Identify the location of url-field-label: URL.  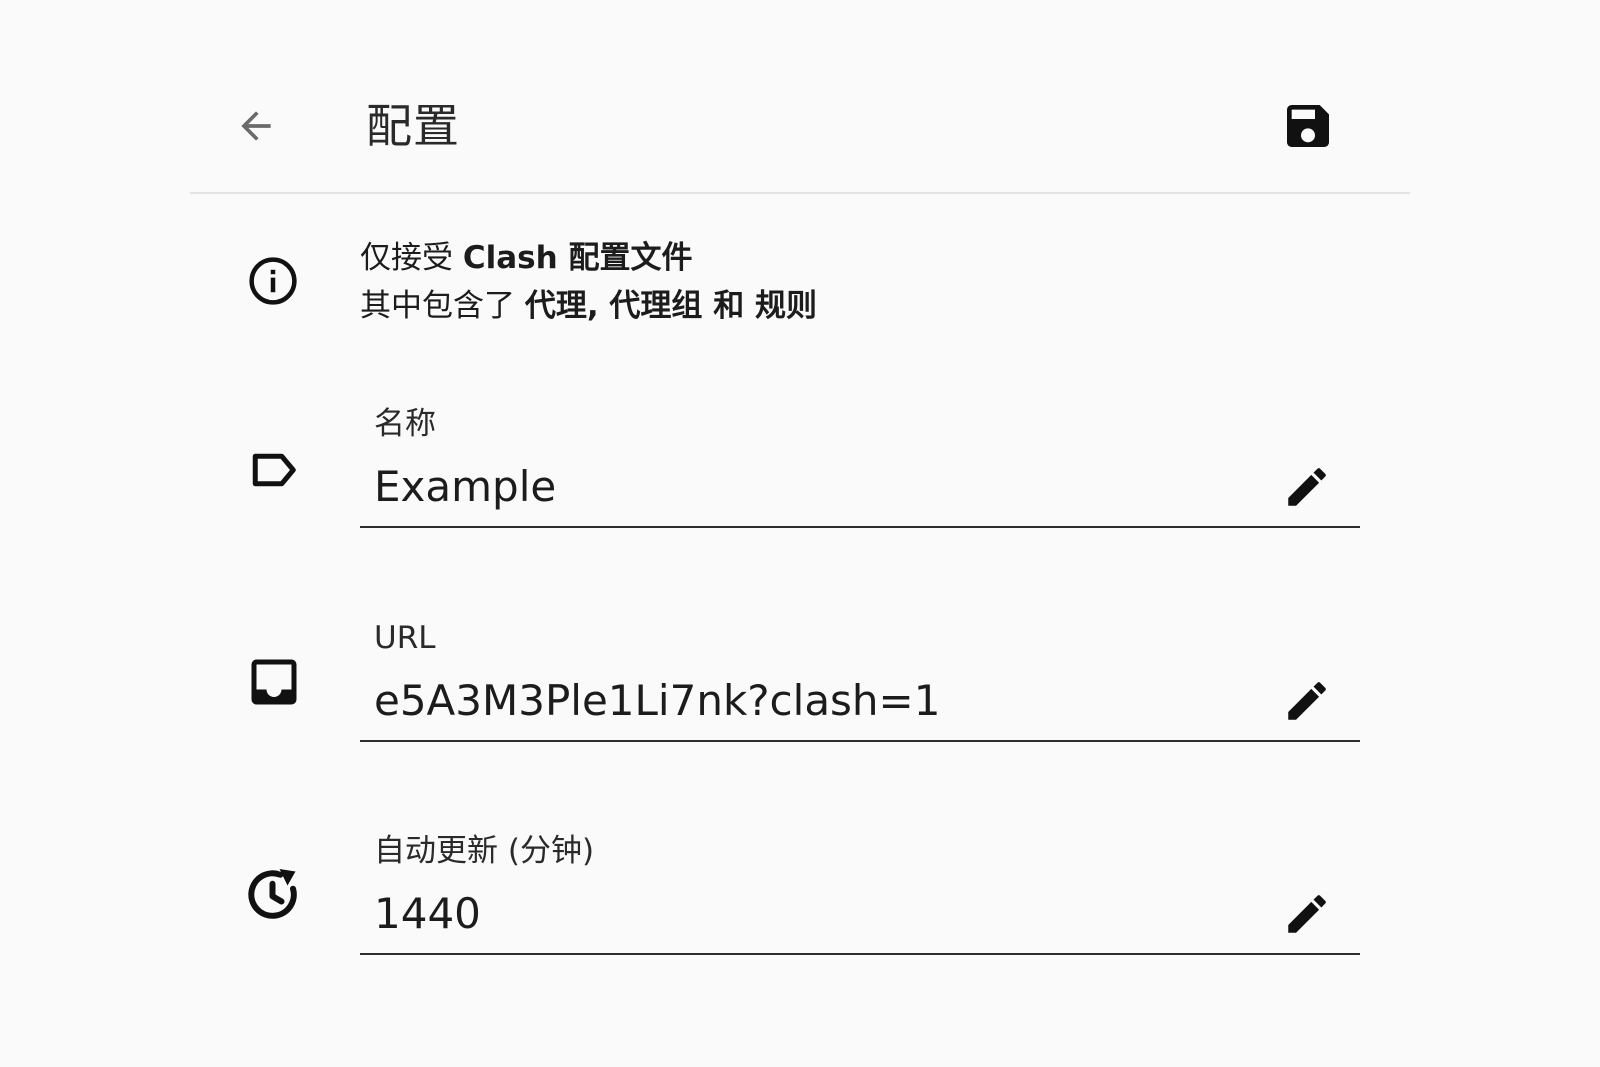
(405, 638).